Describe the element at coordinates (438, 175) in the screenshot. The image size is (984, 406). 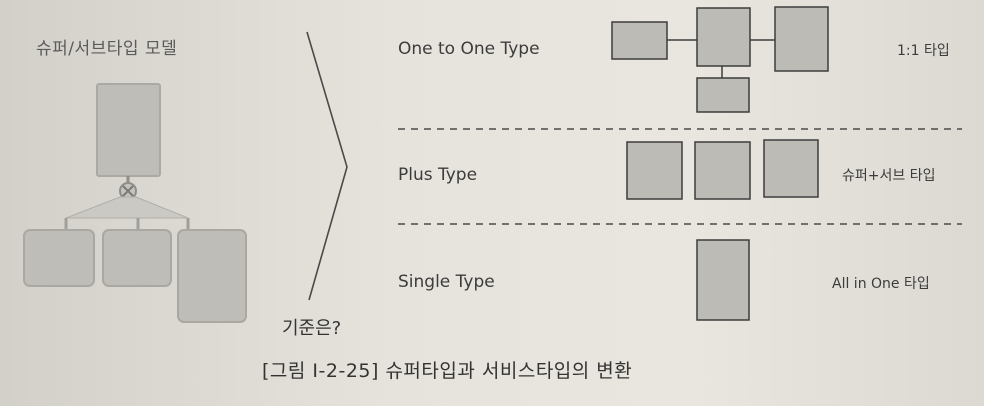
I see `row-2-type-label: Plus Type` at that location.